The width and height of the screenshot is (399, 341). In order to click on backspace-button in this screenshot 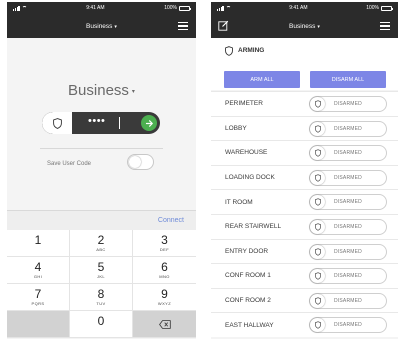, I will do `click(164, 324)`.